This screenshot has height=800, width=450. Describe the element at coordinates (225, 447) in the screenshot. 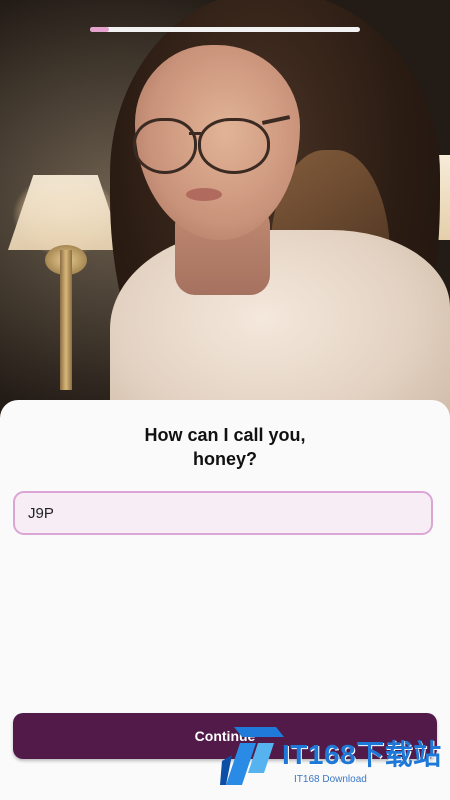

I see `name-question: How can I call you, honey?` at that location.